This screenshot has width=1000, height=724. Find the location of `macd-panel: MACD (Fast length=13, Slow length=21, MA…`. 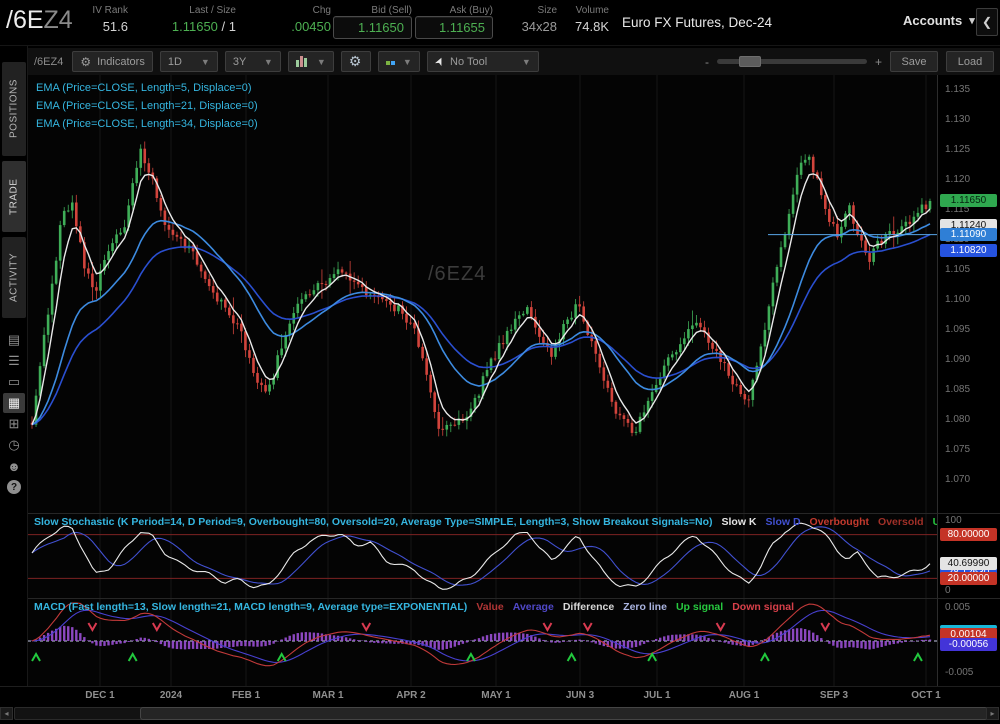

macd-panel: MACD (Fast length=13, Slow length=21, MA… is located at coordinates (482, 642).